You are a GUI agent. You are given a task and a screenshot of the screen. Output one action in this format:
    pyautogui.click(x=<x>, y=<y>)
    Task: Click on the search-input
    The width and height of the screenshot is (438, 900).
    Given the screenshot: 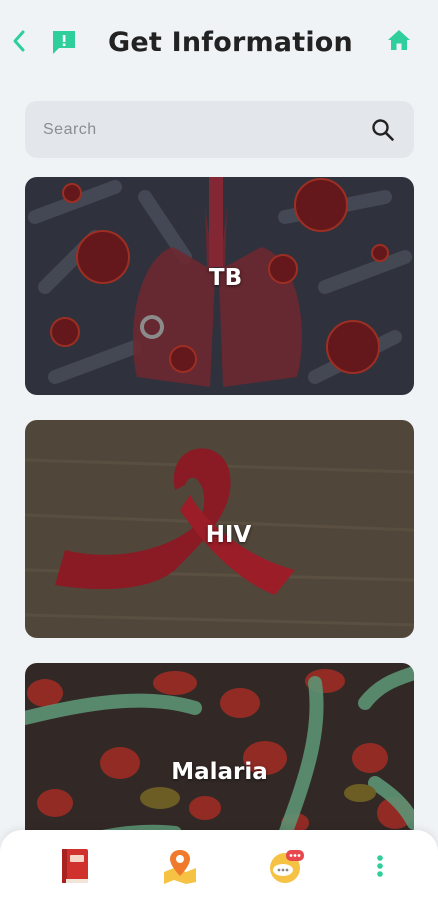 What is the action you would take?
    pyautogui.click(x=206, y=129)
    